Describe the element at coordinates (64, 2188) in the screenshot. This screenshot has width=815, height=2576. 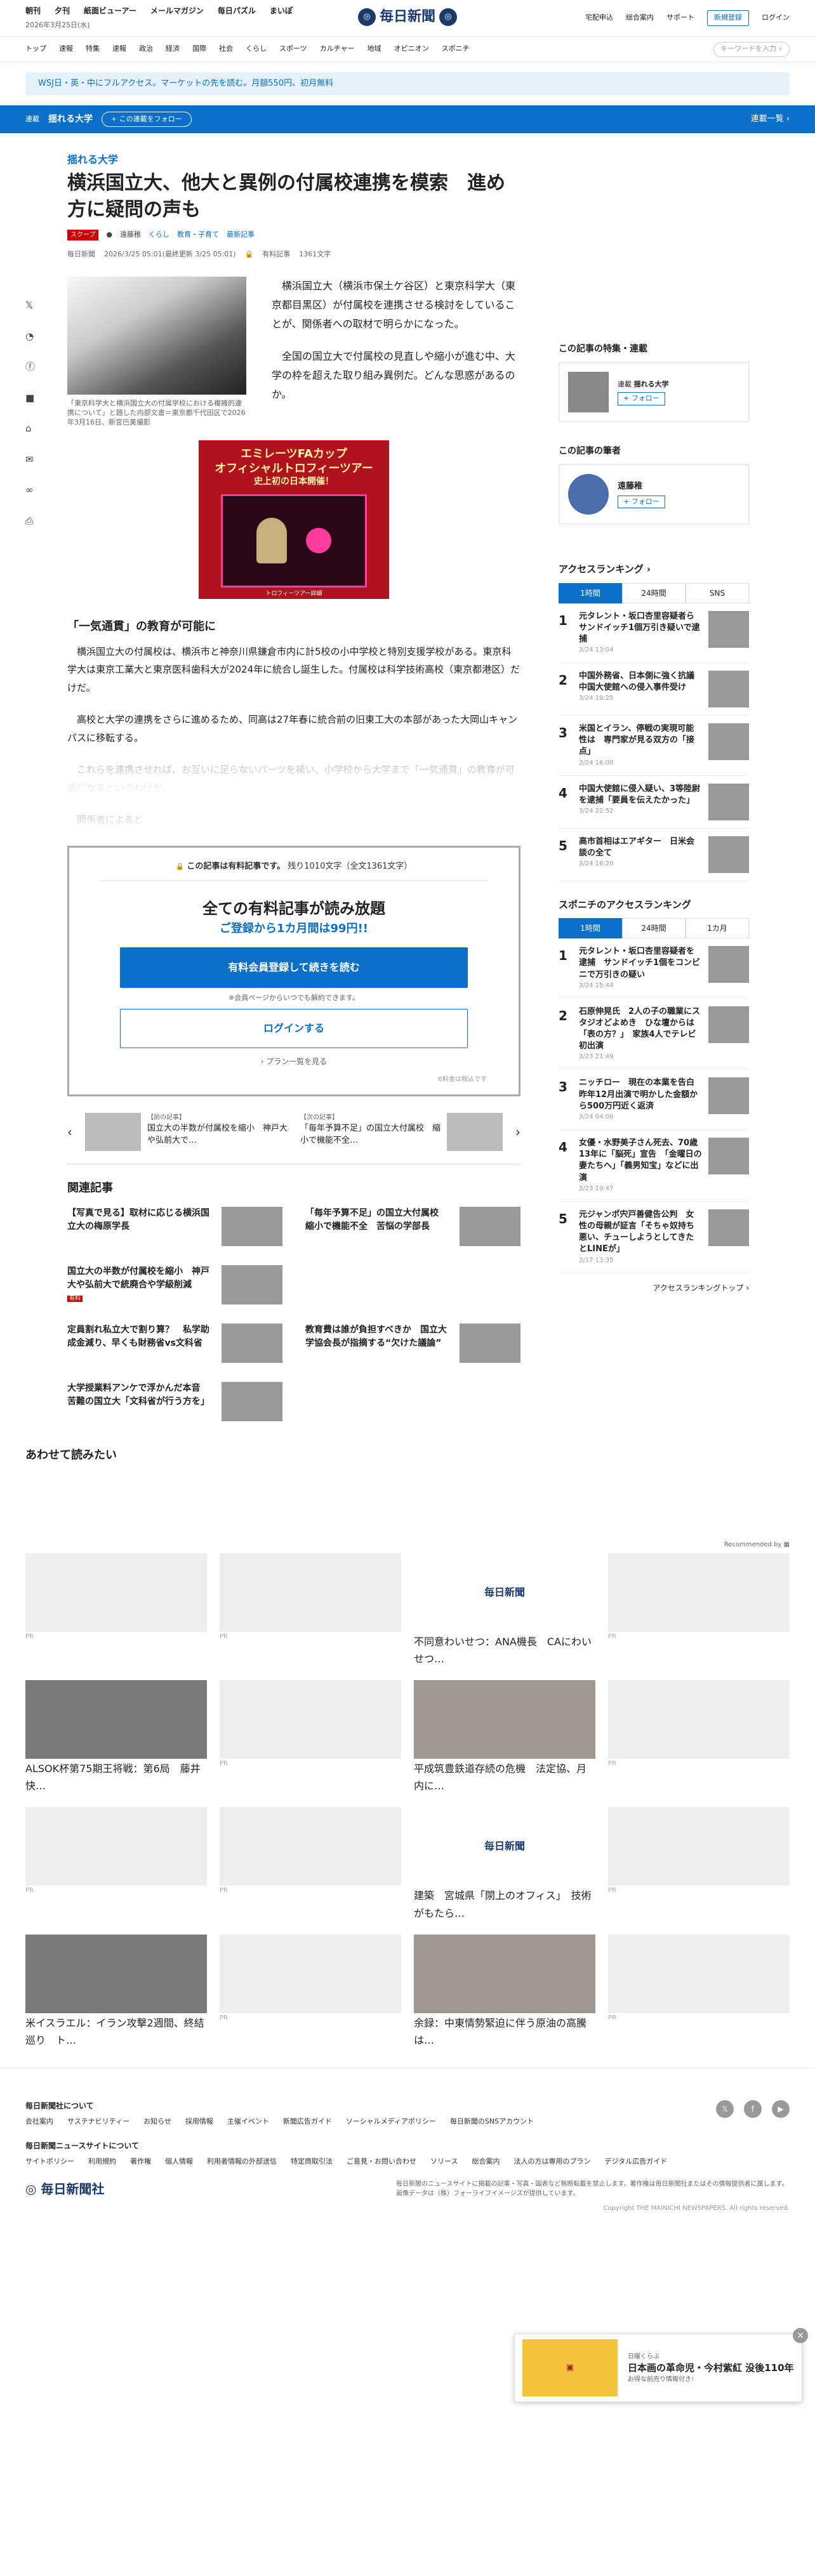
I see `footer-logo: ◎ 毎日新聞社` at that location.